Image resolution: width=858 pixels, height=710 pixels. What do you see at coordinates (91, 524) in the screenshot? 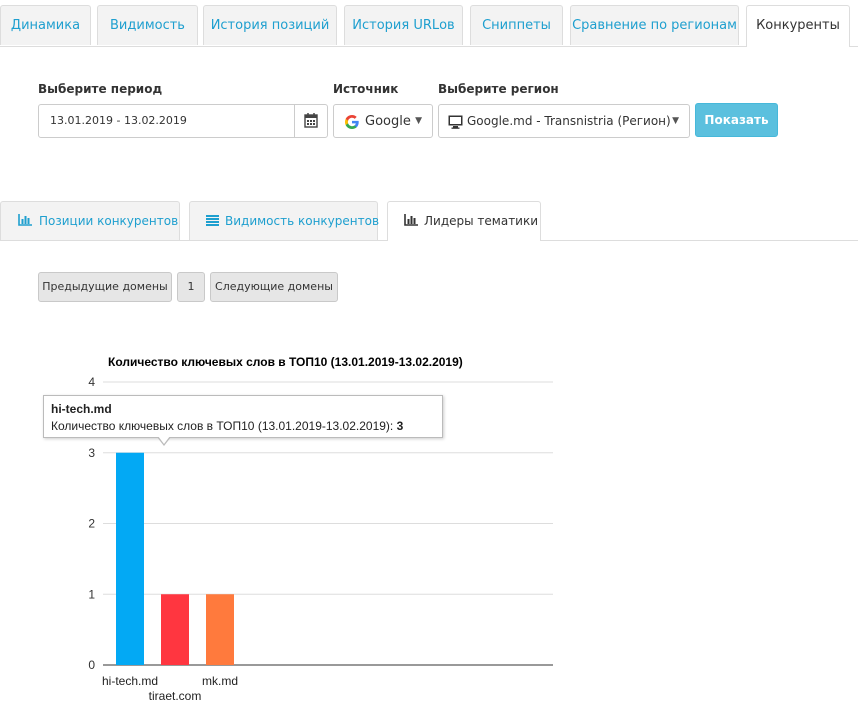
I see `y-tick-label: 2` at bounding box center [91, 524].